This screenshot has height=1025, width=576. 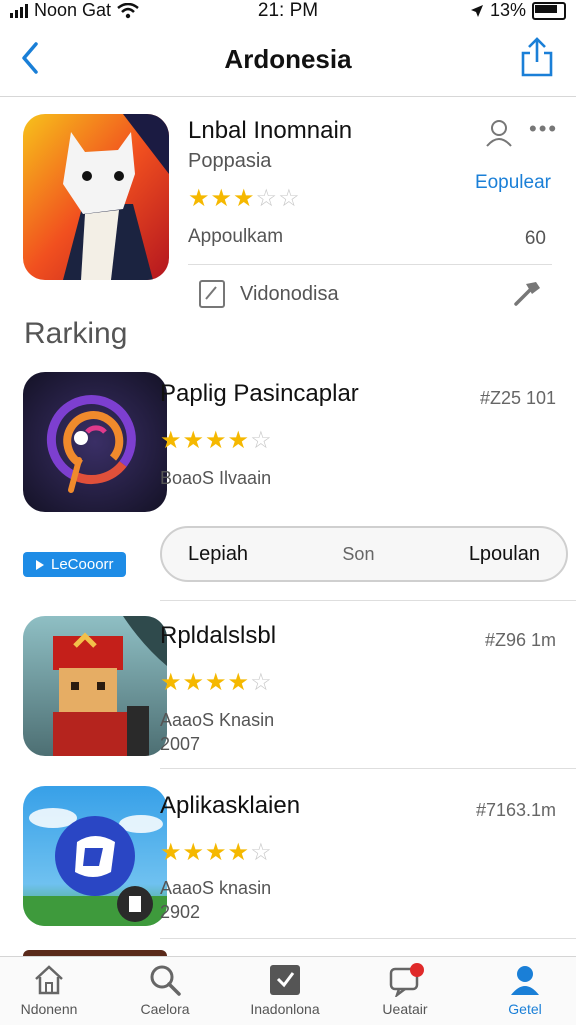 What do you see at coordinates (96, 197) in the screenshot?
I see `featured-app-icon` at bounding box center [96, 197].